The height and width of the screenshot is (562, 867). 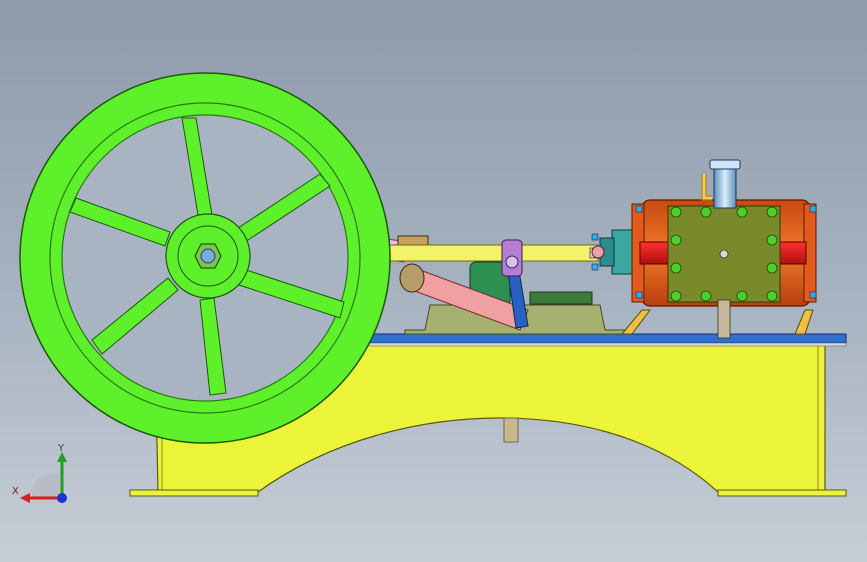 I want to click on y-axis-label: Y, so click(x=61, y=448).